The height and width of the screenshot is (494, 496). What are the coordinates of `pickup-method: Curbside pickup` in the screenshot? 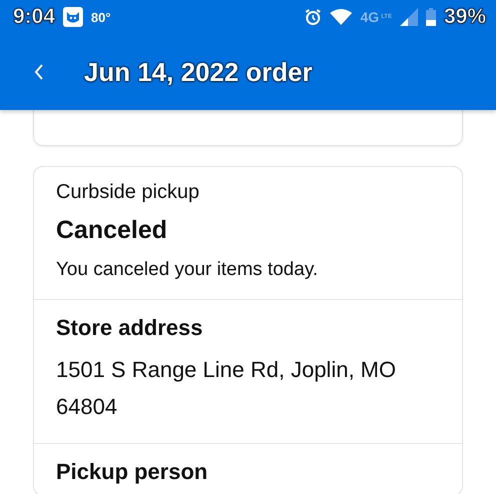 It's located at (128, 192).